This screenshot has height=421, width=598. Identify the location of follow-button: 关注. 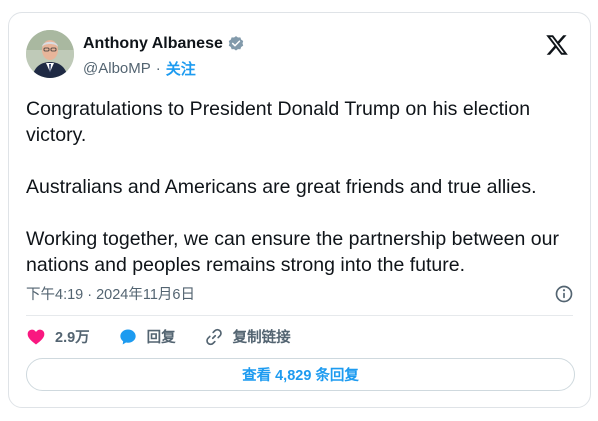
(181, 68).